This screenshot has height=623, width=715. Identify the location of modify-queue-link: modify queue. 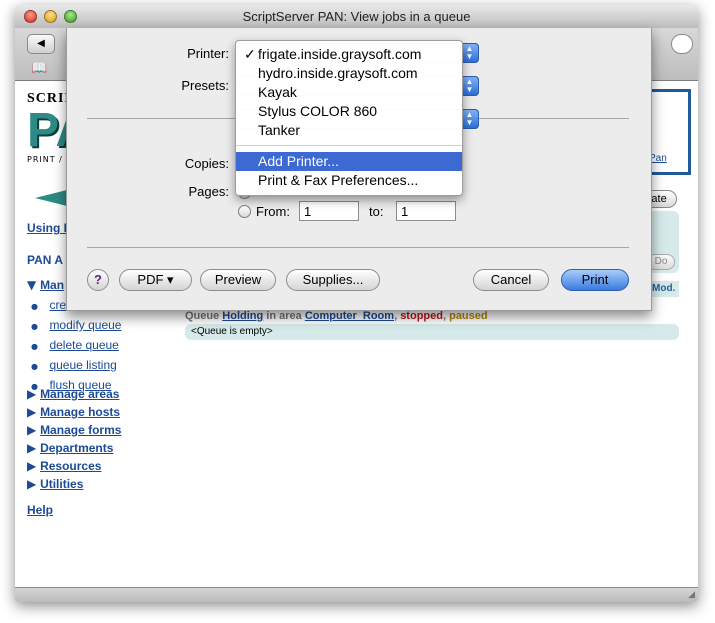
(85, 325).